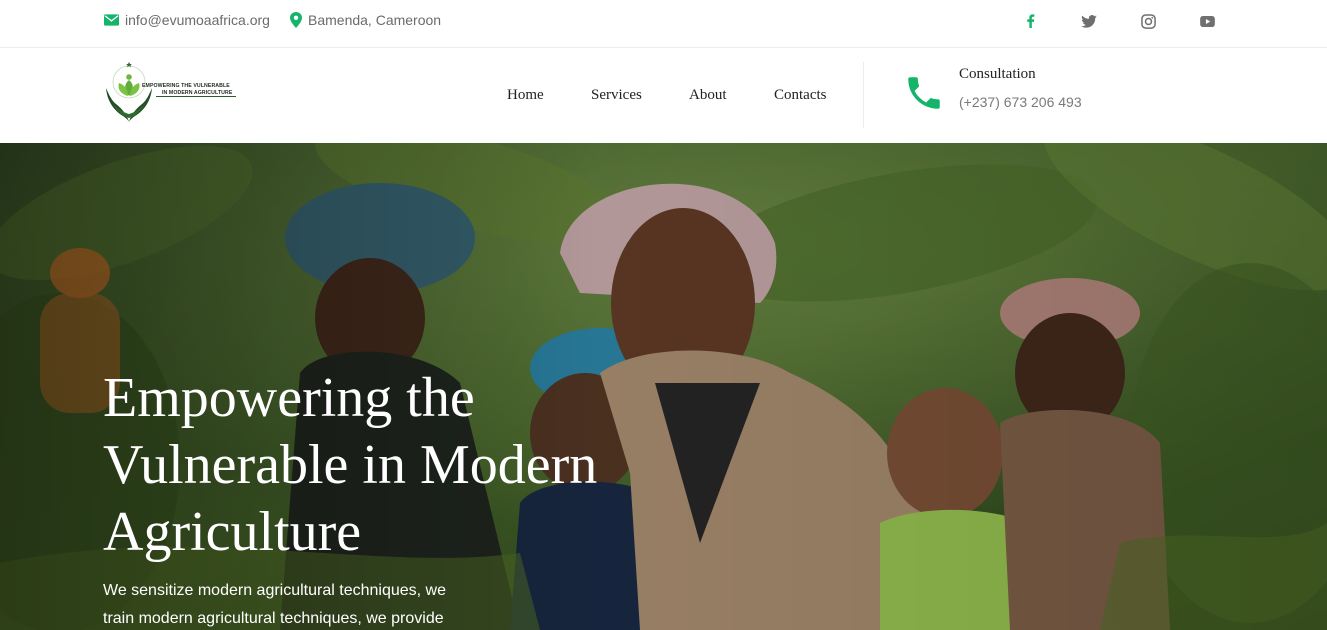  I want to click on nav-home: Home, so click(525, 95).